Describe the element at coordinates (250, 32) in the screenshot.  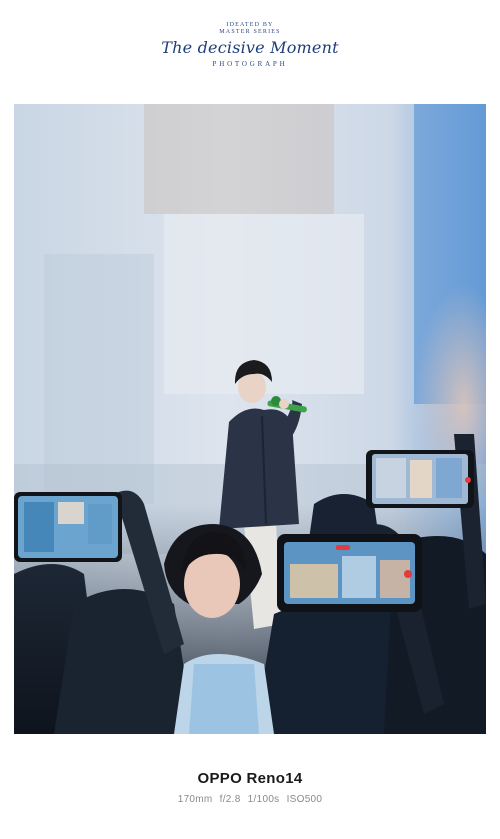
I see `master-series-label: MASTER SERIES` at that location.